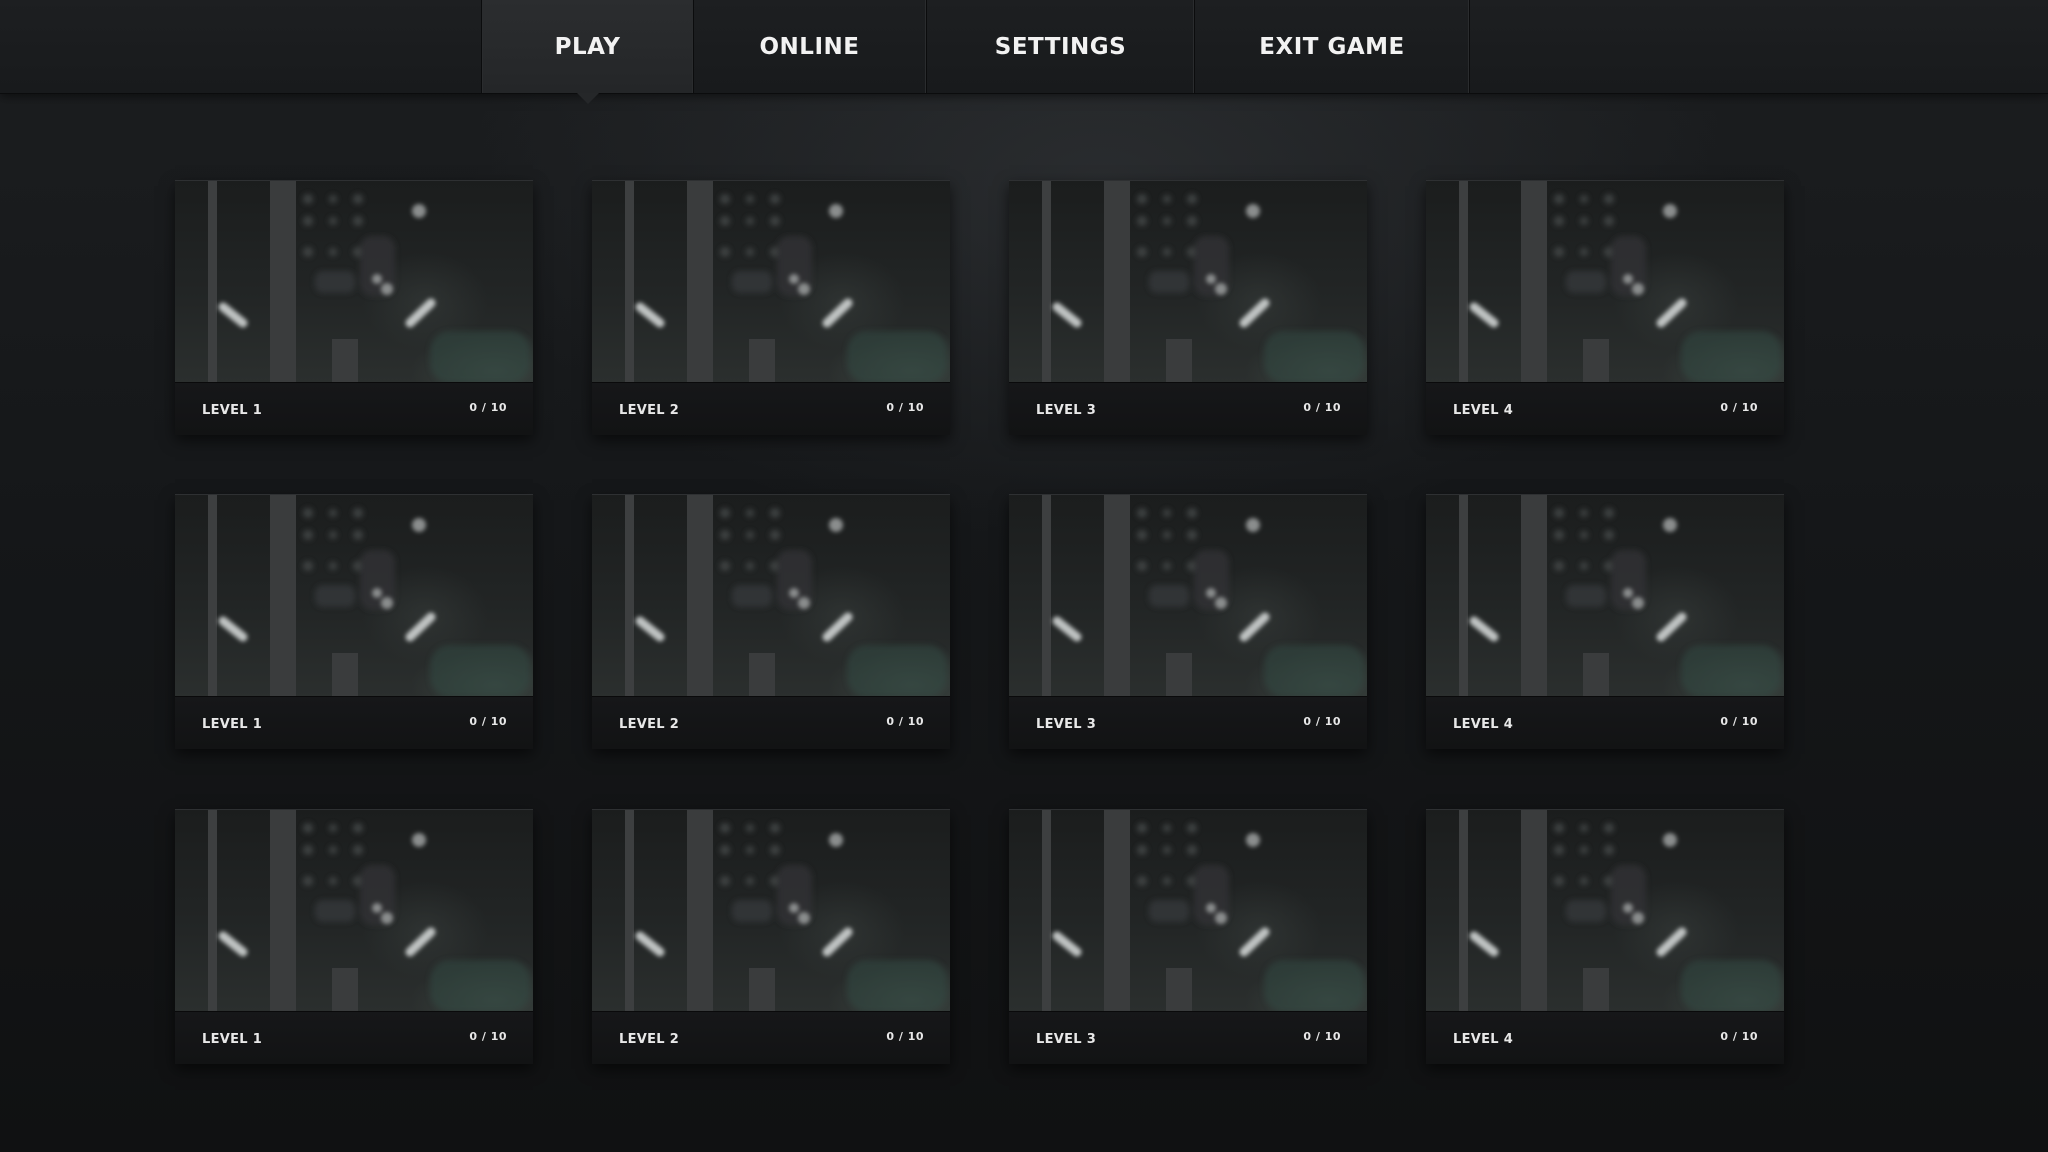 Image resolution: width=2048 pixels, height=1152 pixels. I want to click on level-card-r2-c1: LEVEL 1 0 / 10, so click(354, 621).